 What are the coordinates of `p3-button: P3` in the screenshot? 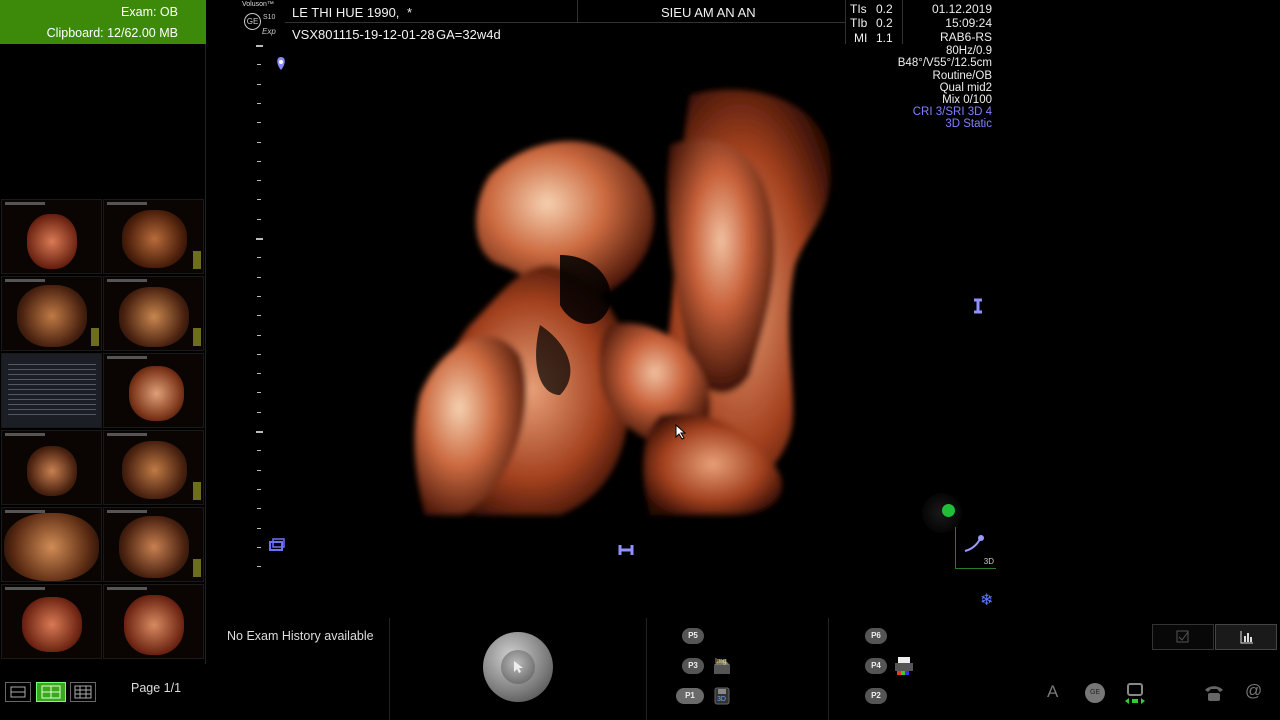 It's located at (693, 666).